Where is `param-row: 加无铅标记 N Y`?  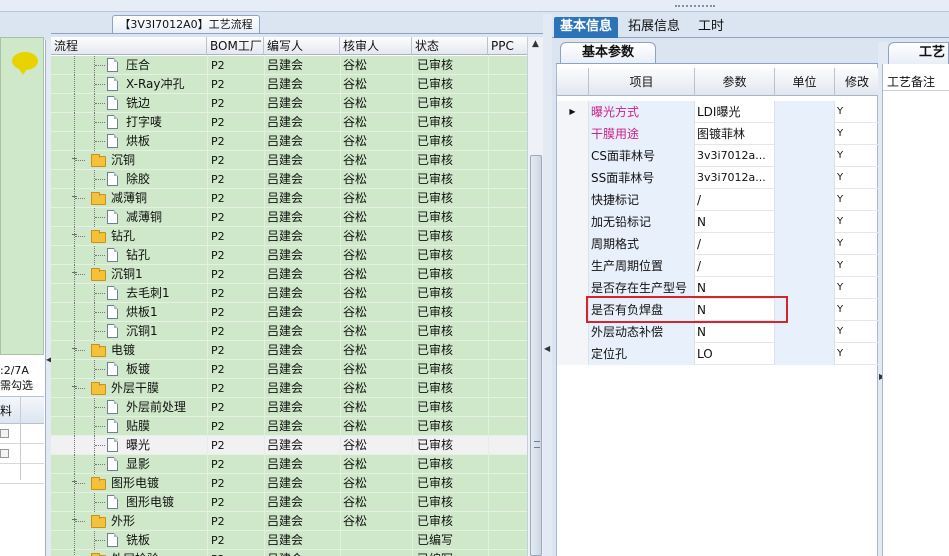 param-row: 加无铅标记 N Y is located at coordinates (718, 222).